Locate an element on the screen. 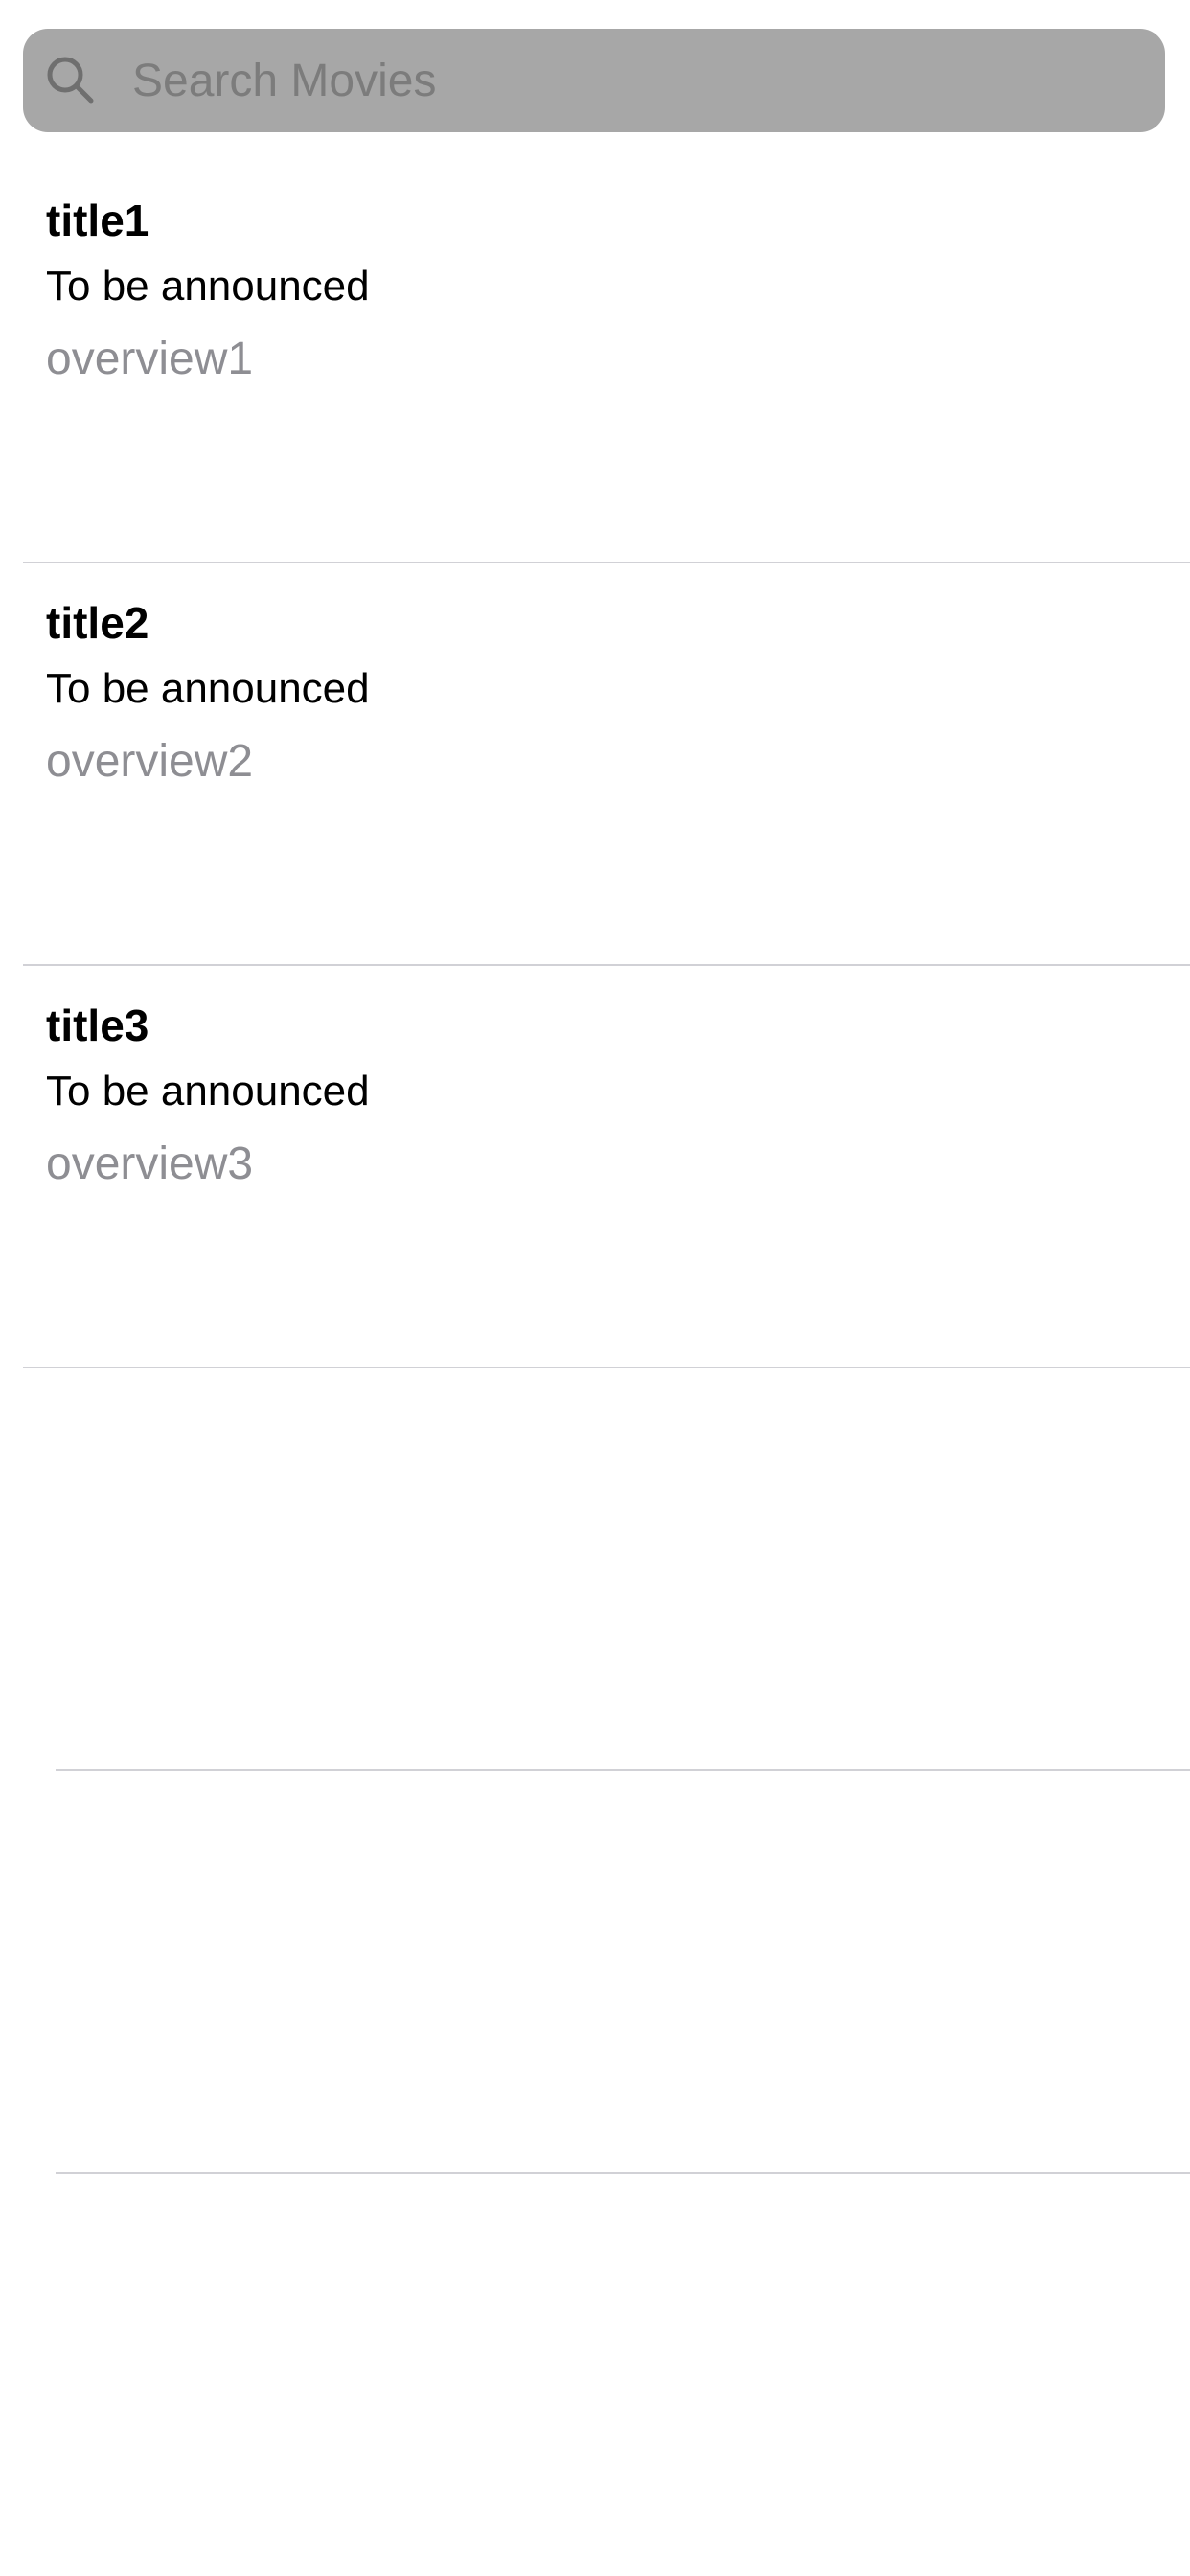 The image size is (1190, 2576). cell-separator is located at coordinates (623, 2173).